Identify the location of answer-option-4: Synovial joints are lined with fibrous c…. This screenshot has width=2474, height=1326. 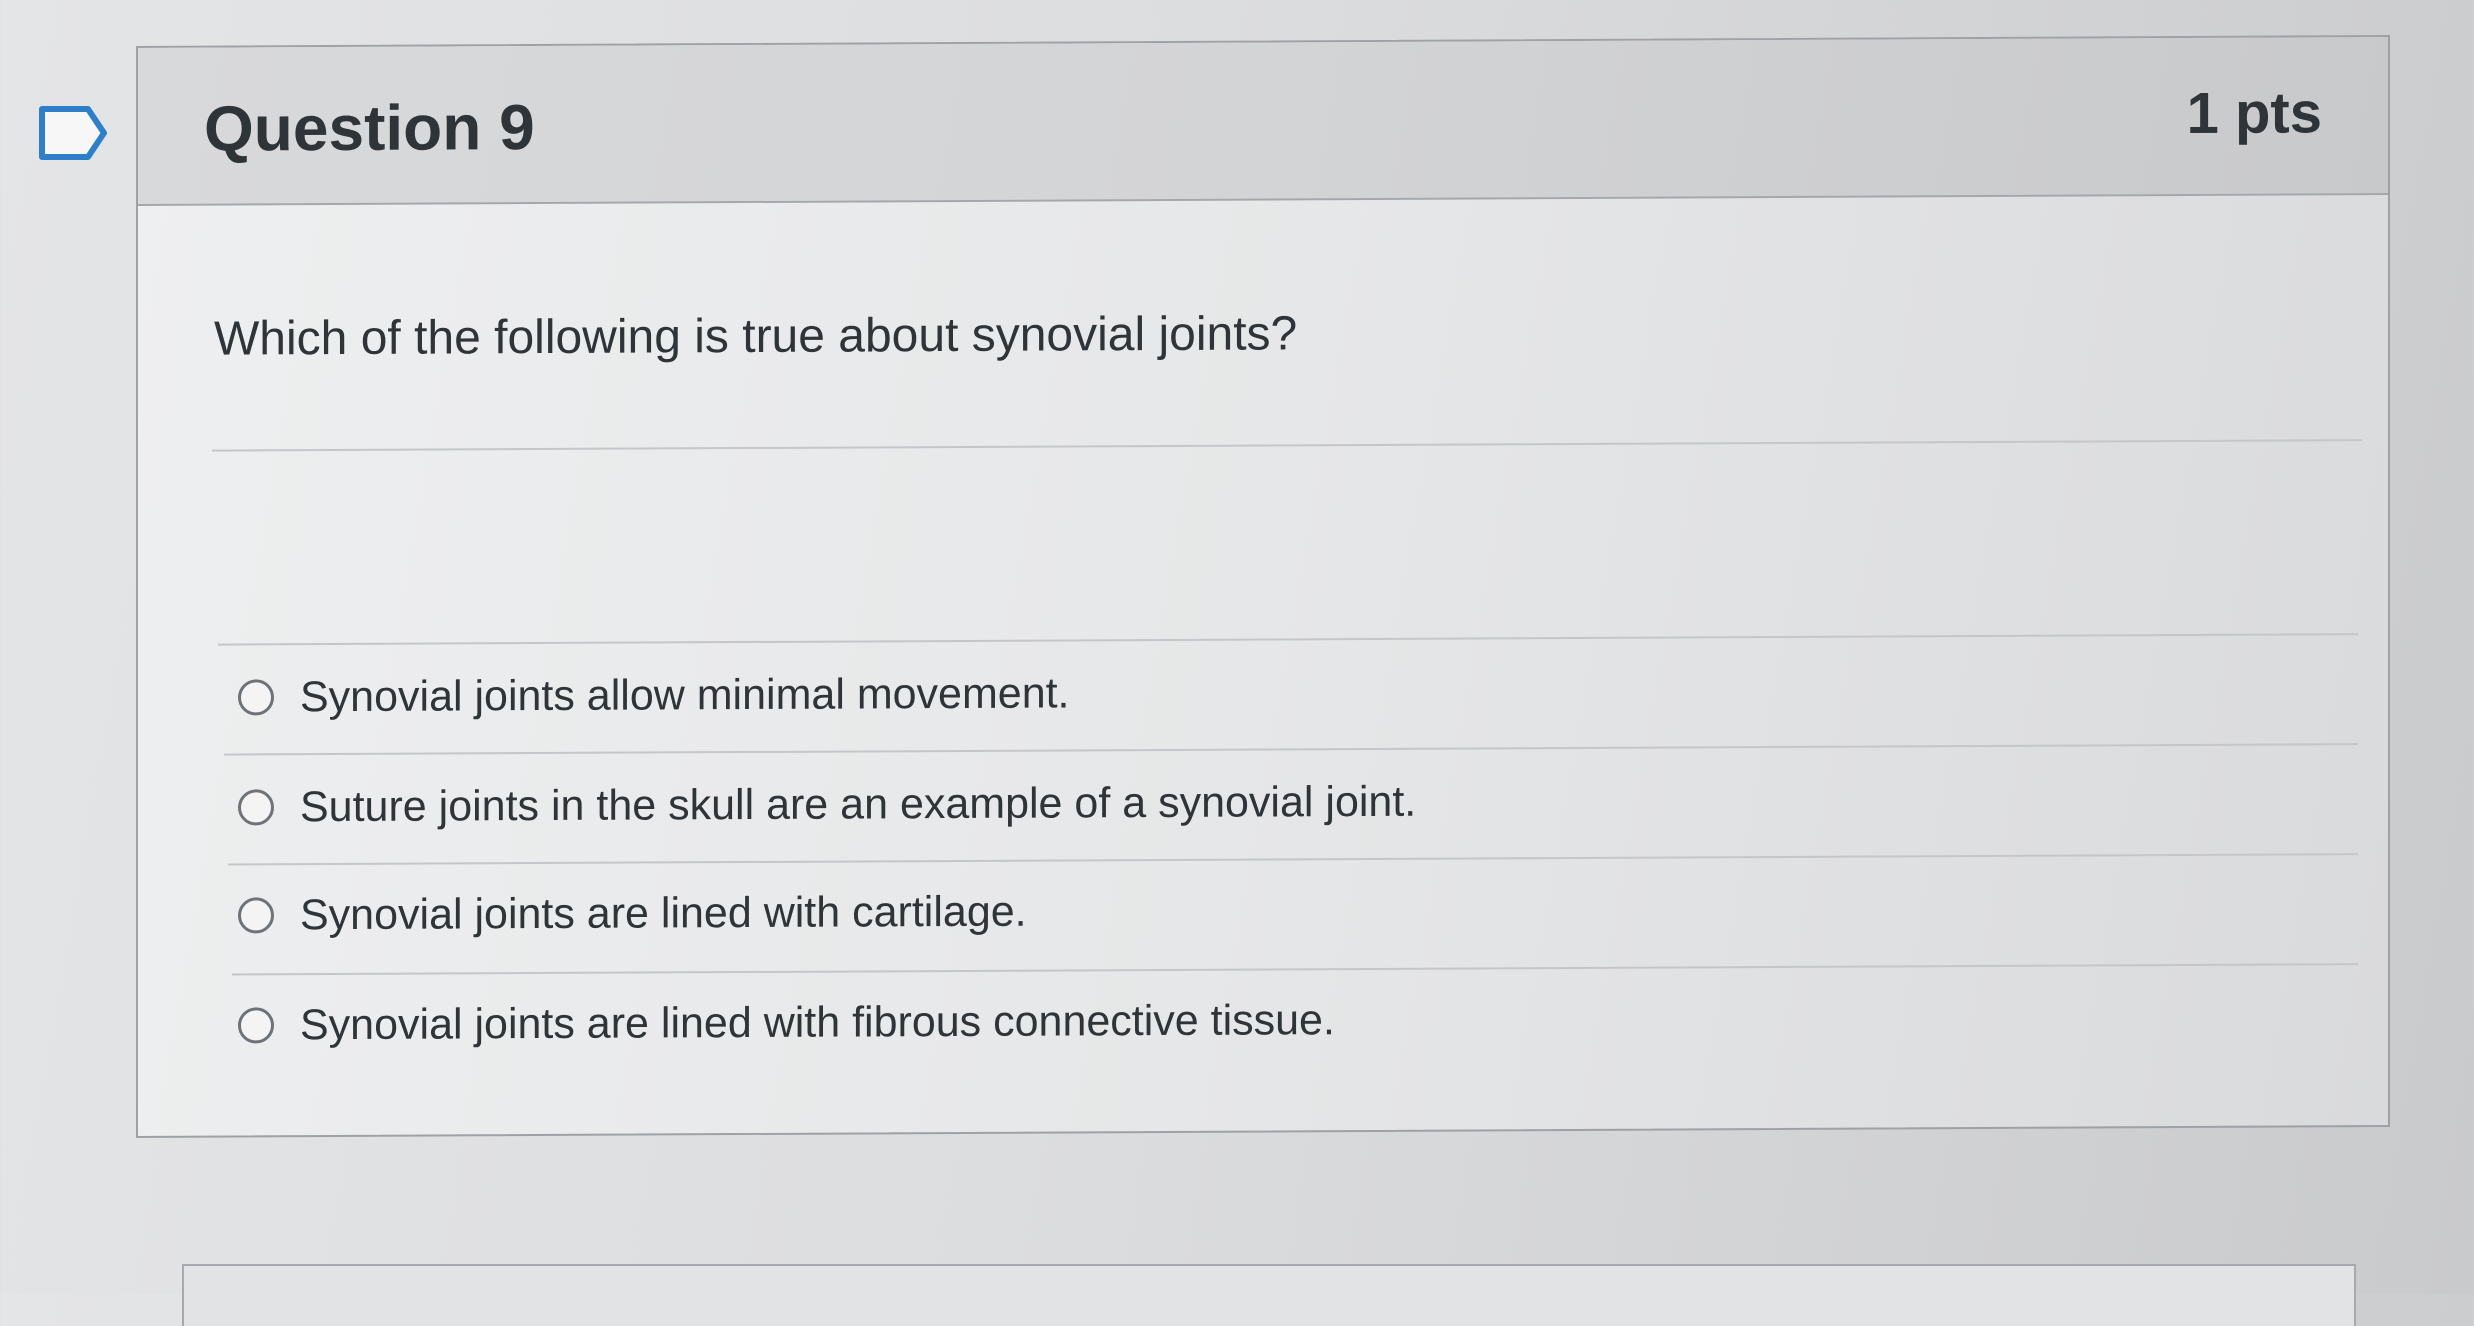
(1308, 1020).